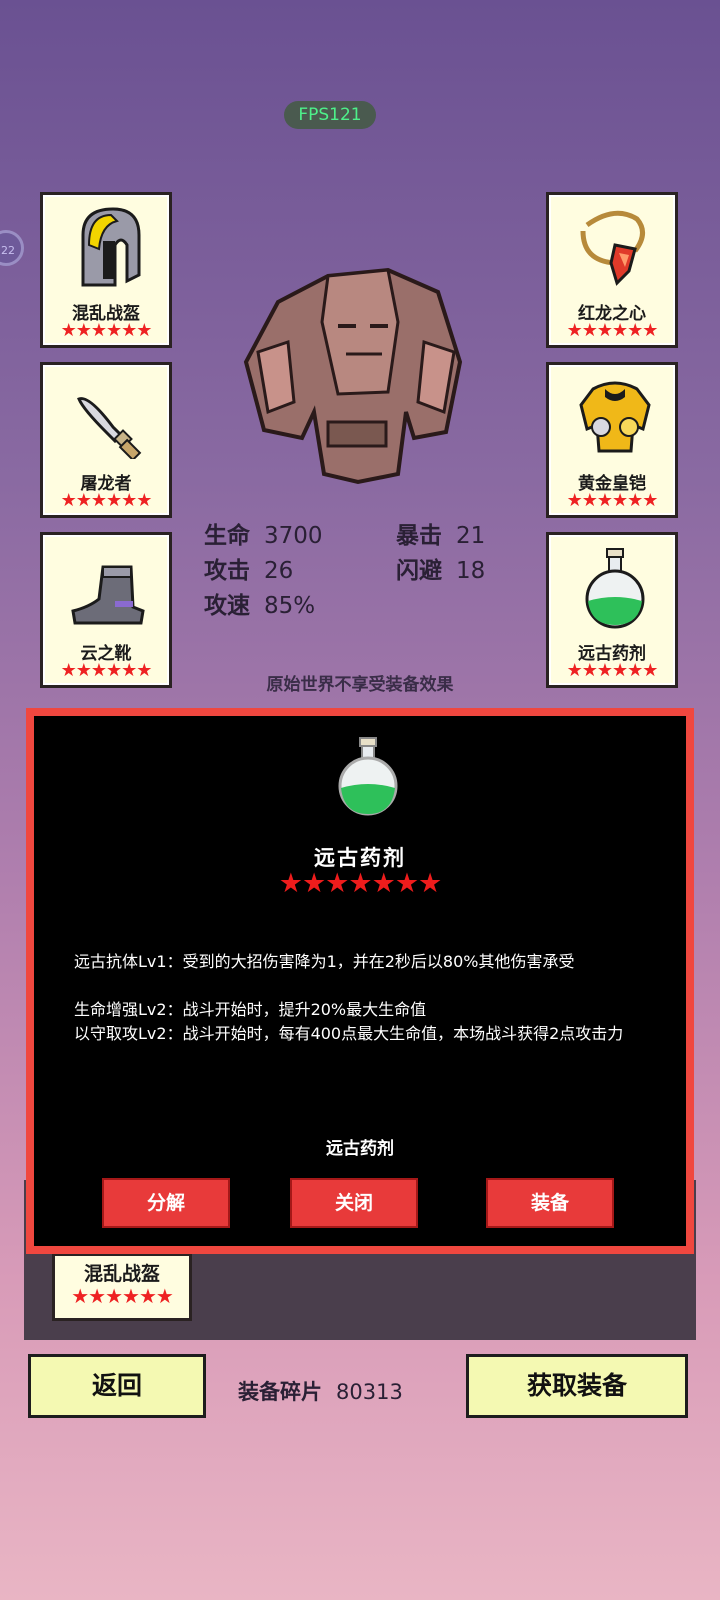 This screenshot has width=720, height=1600. What do you see at coordinates (250, 1009) in the screenshot?
I see `item-effect-2: 生命增强Lv2：战斗开始时，提升20%最大生命值` at bounding box center [250, 1009].